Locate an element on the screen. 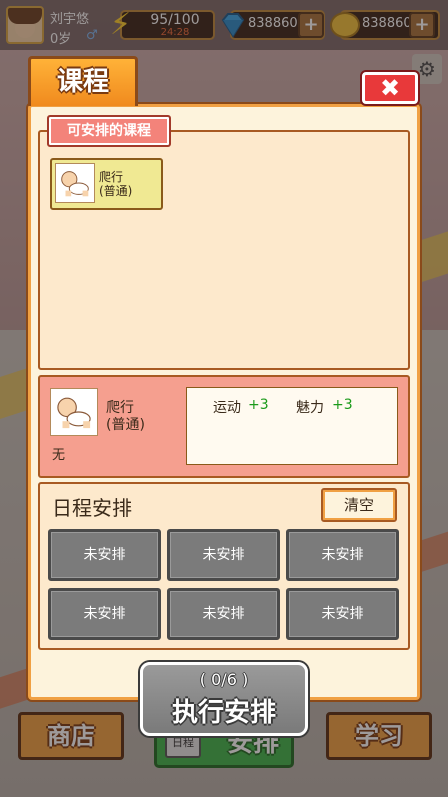 Image resolution: width=448 pixels, height=797 pixels. execute-count: ( 0/6 ) is located at coordinates (224, 679).